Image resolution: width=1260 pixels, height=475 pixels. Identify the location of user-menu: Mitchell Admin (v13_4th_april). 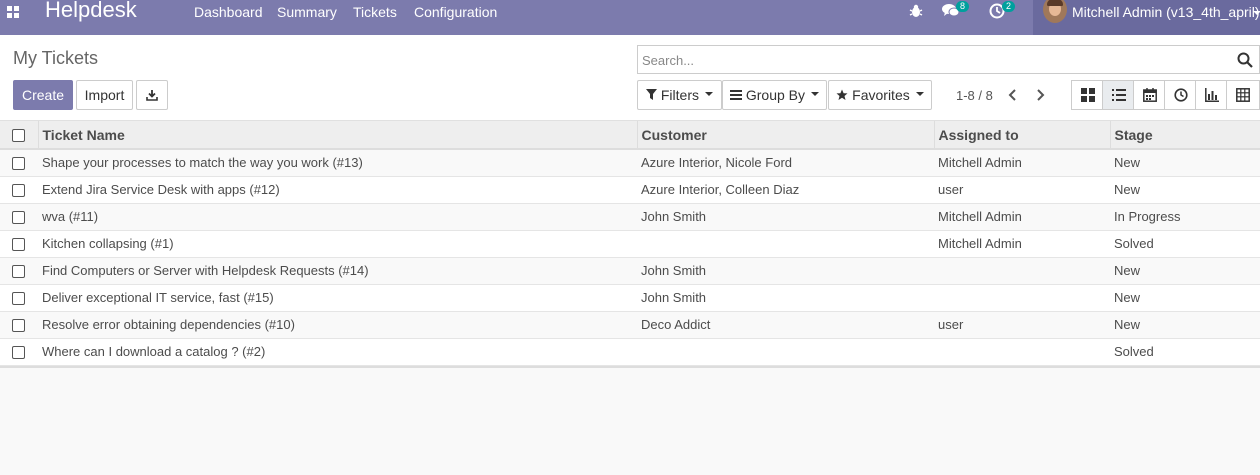
(1146, 17).